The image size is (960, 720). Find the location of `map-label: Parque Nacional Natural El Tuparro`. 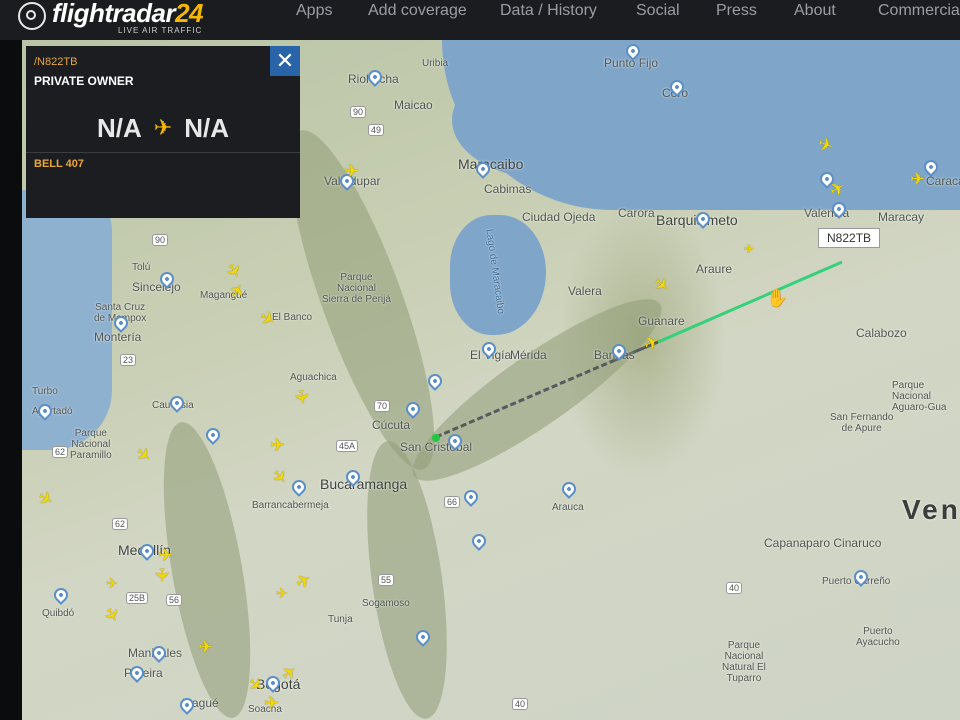

map-label: Parque Nacional Natural El Tuparro is located at coordinates (744, 662).